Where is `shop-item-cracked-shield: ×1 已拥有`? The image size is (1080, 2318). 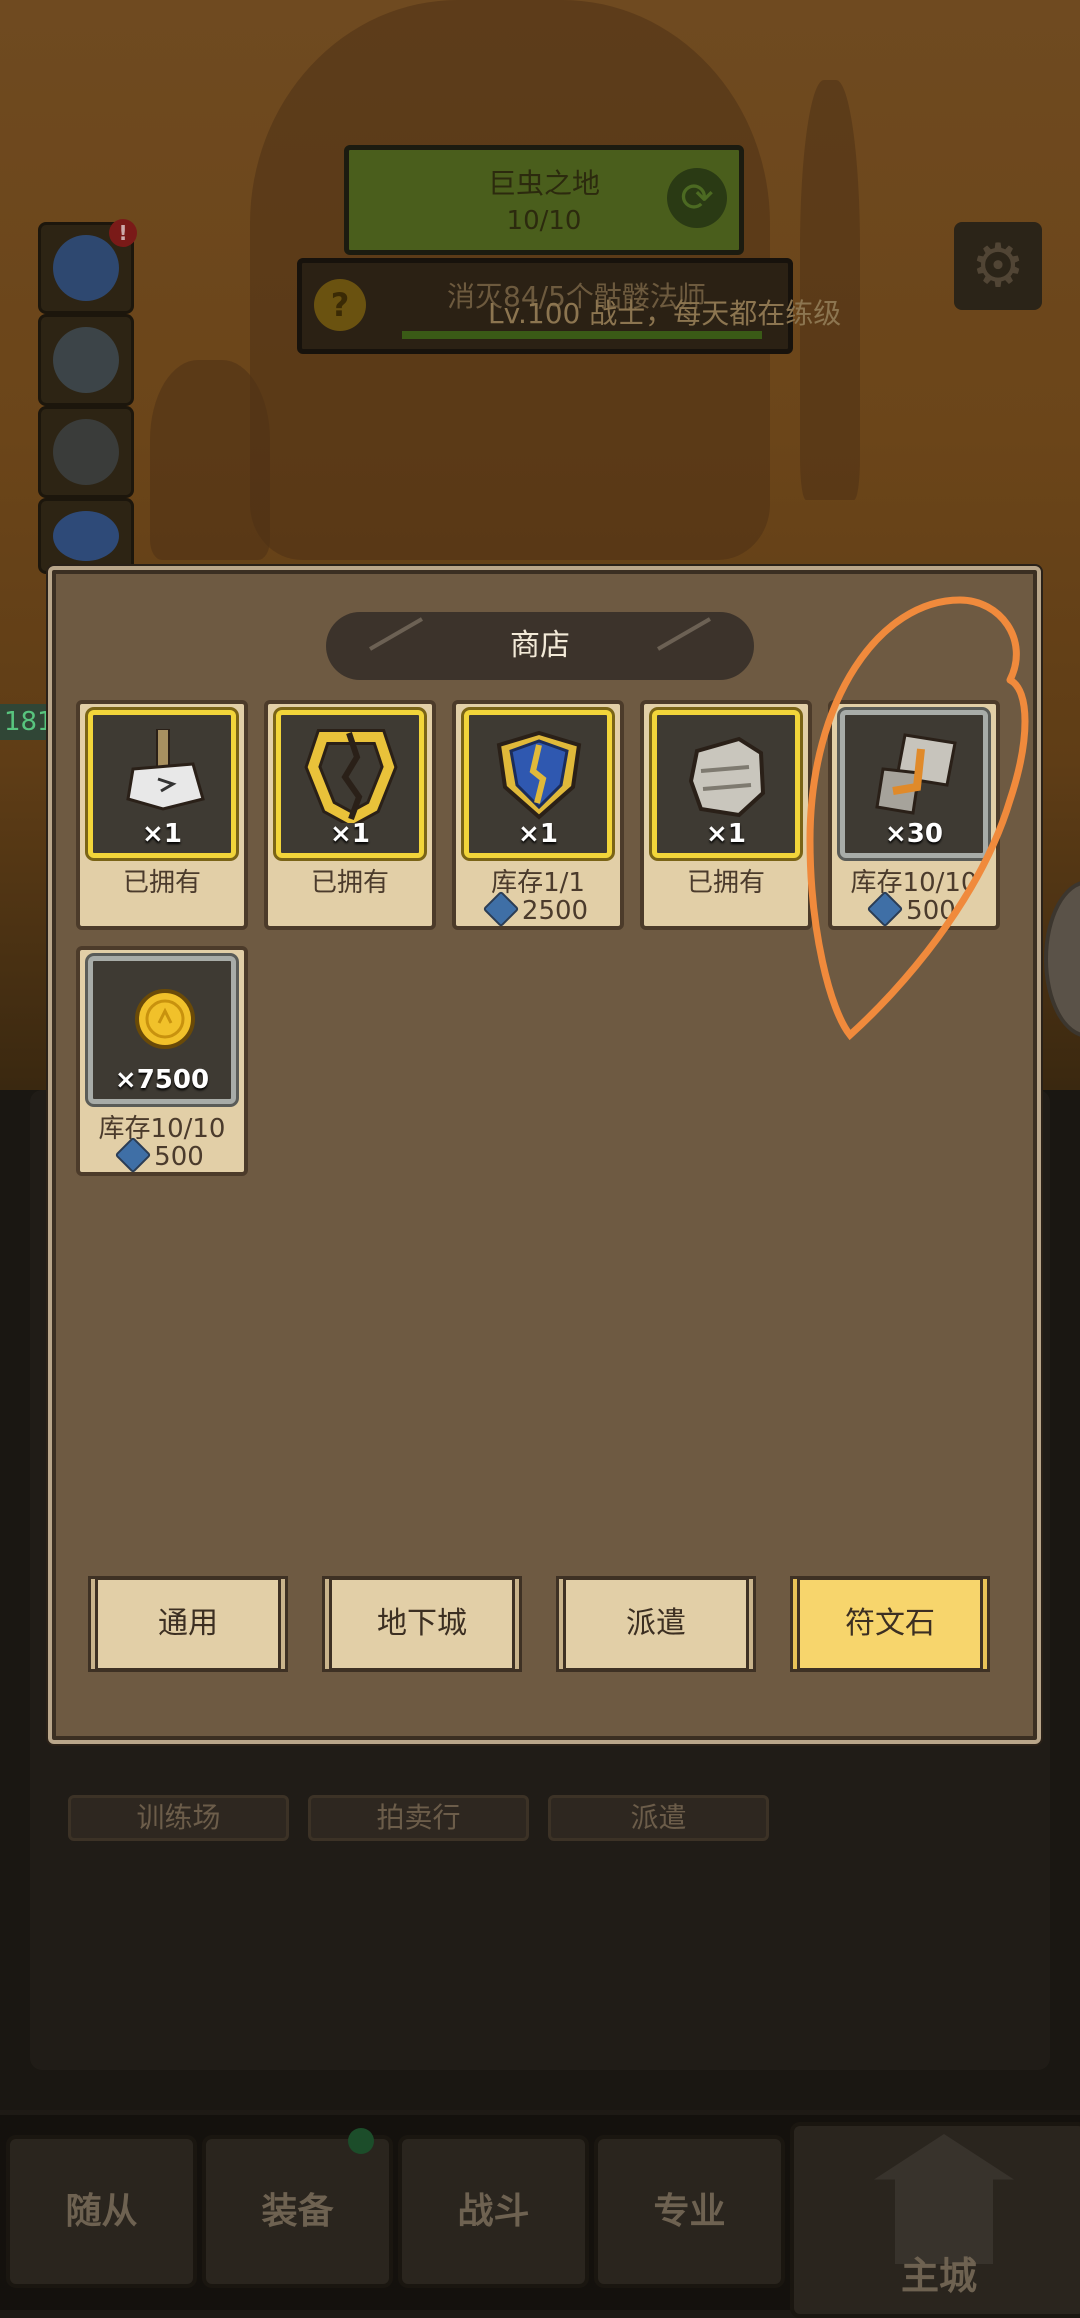 shop-item-cracked-shield: ×1 已拥有 is located at coordinates (350, 815).